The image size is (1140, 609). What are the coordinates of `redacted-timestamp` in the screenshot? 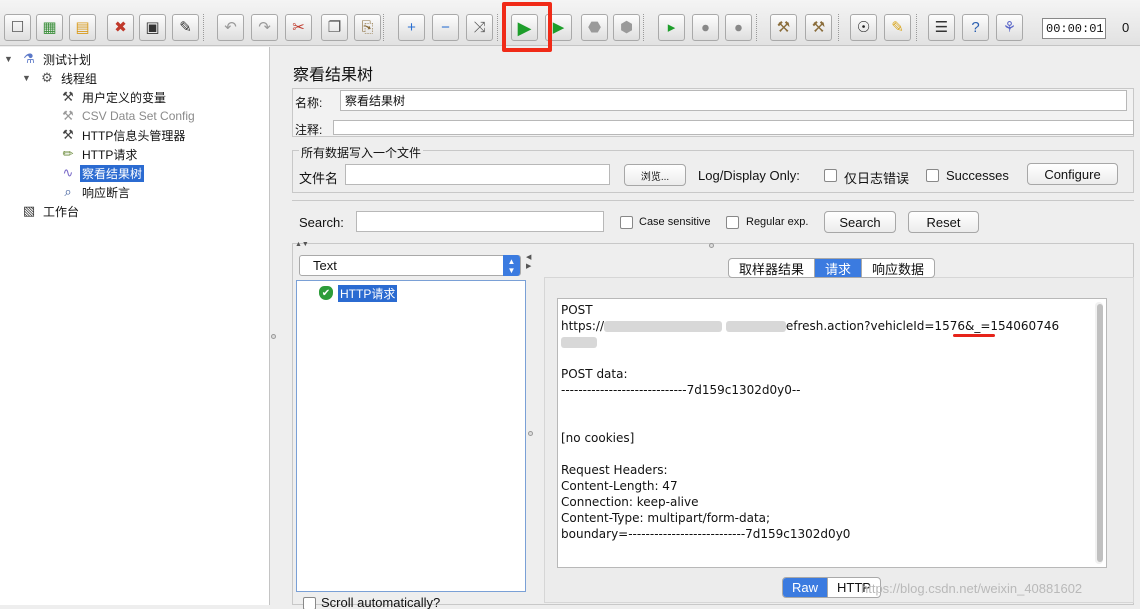 It's located at (579, 342).